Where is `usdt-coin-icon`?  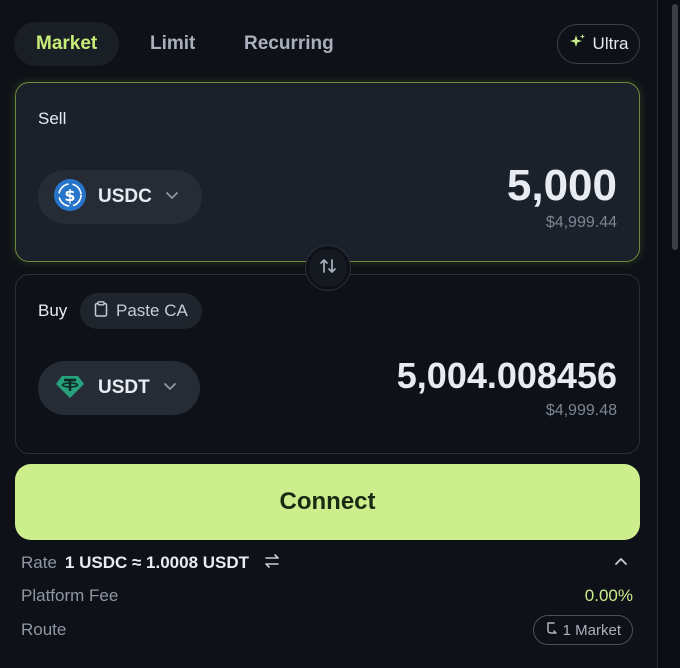 usdt-coin-icon is located at coordinates (70, 388).